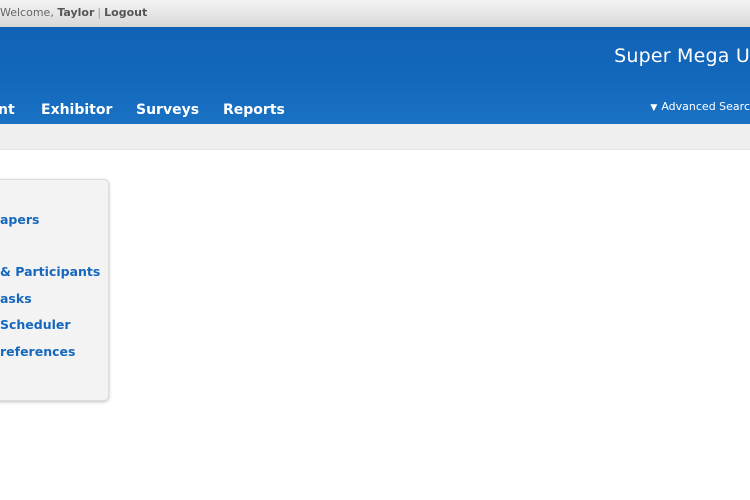  Describe the element at coordinates (167, 110) in the screenshot. I see `nav-item-surveys: Surveys` at that location.